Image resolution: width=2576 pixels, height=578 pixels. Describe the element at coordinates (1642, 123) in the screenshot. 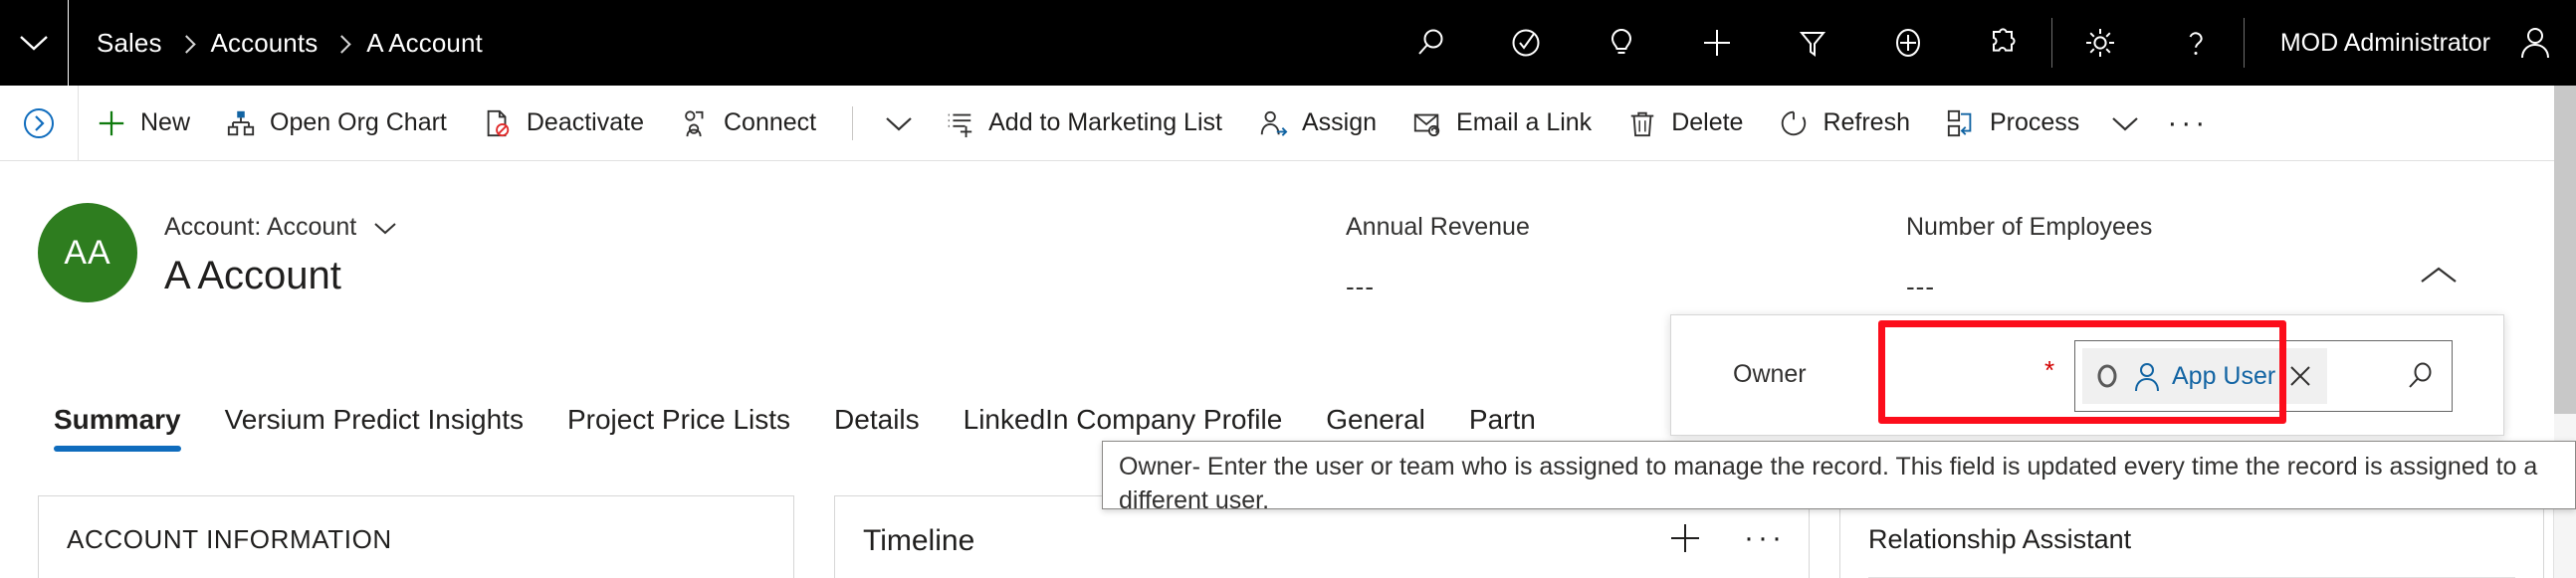

I see `trash-icon` at that location.